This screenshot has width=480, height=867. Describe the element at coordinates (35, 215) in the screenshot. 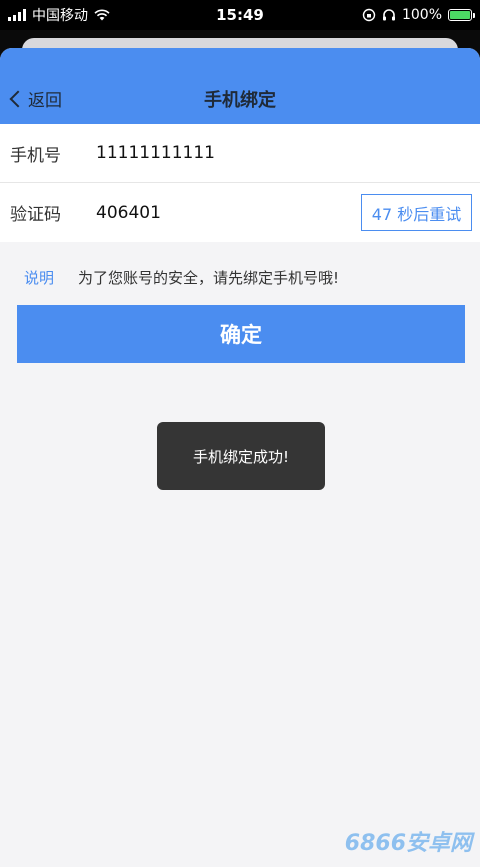

I see `code-label: 验证码` at that location.